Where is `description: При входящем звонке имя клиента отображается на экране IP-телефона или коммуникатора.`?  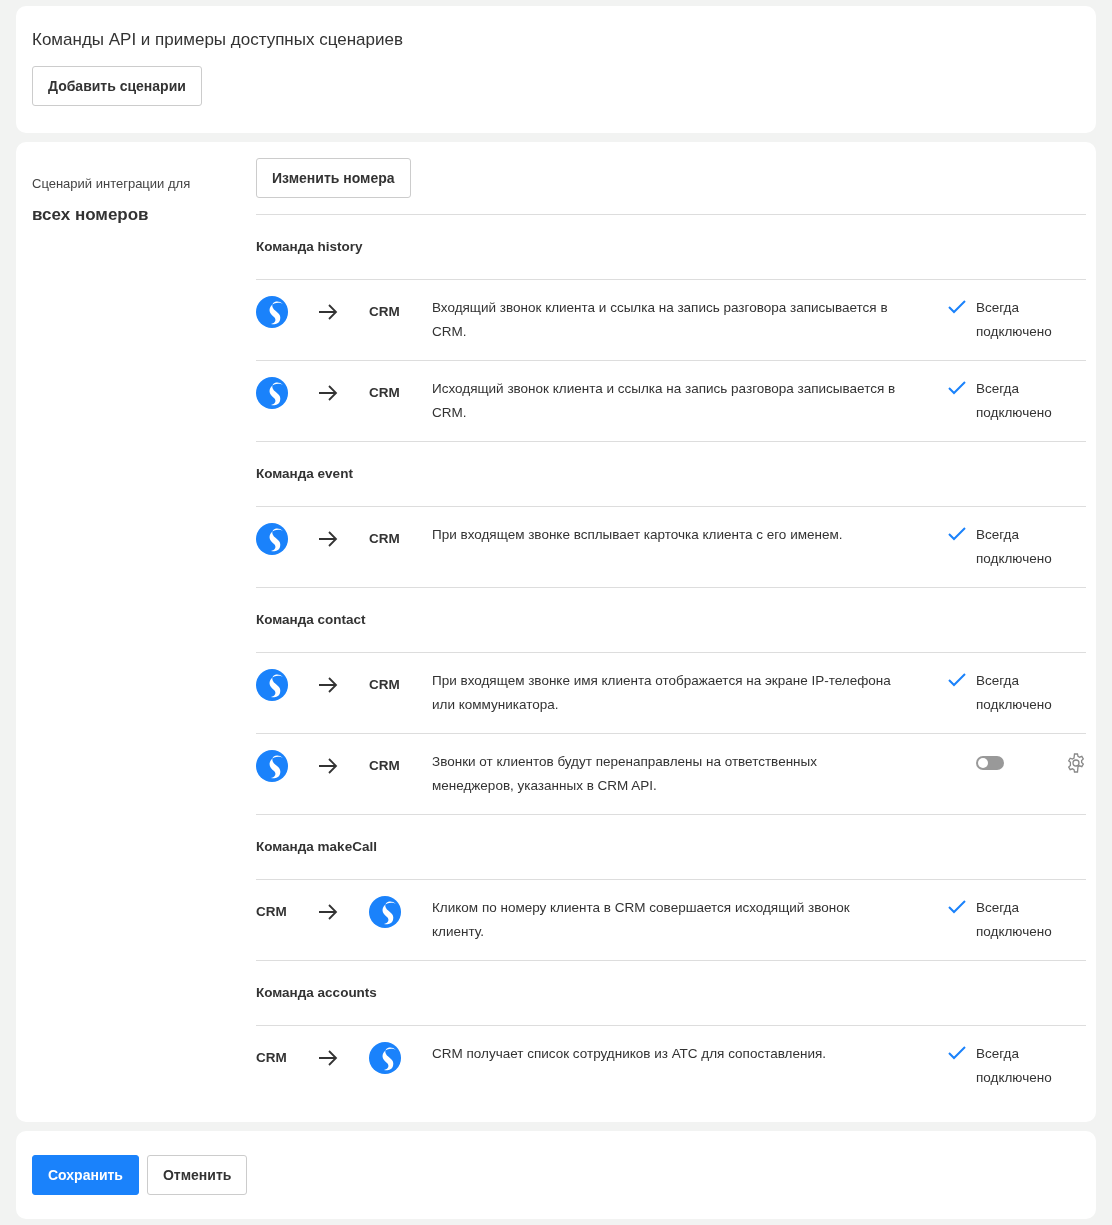
description: При входящем звонке имя клиента отображается на экране IP-телефона или коммуникатора. is located at coordinates (662, 693).